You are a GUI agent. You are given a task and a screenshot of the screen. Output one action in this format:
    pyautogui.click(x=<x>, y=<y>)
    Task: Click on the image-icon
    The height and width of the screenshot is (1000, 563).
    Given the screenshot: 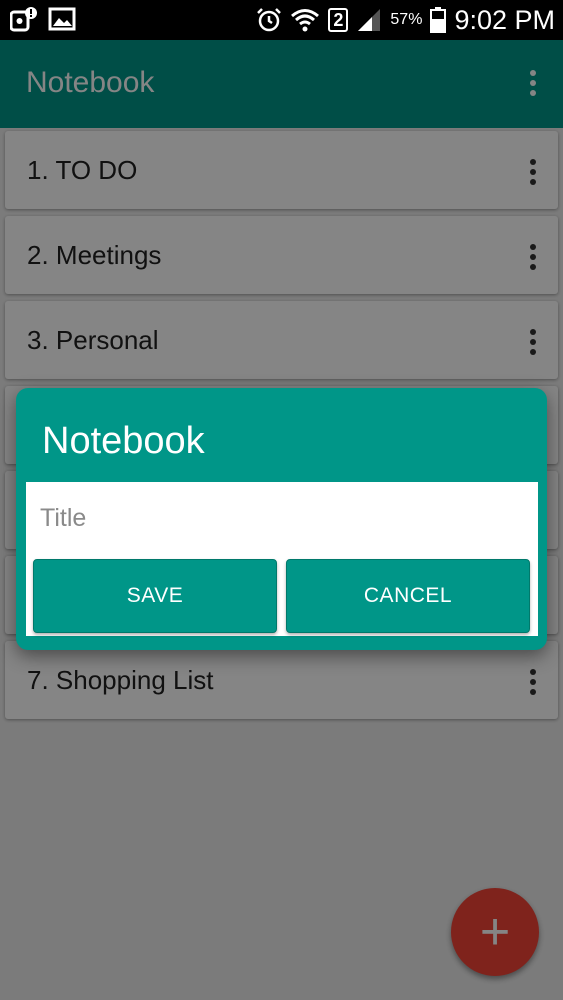 What is the action you would take?
    pyautogui.click(x=62, y=19)
    